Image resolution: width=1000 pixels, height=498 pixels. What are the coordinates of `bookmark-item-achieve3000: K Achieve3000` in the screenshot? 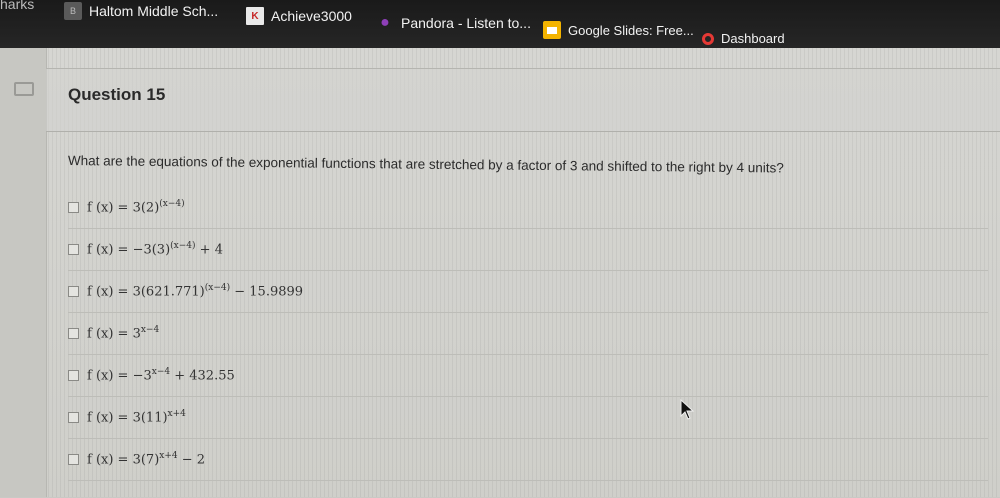 It's located at (299, 16).